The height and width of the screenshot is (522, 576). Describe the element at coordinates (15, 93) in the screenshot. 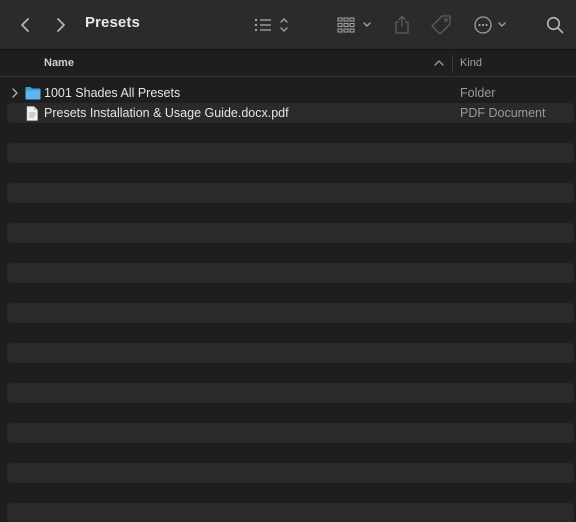

I see `disclosure-triangle-icon` at that location.